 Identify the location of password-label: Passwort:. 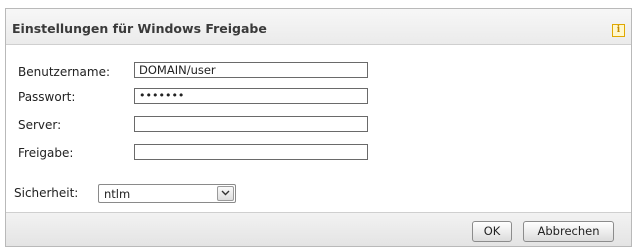
(47, 97).